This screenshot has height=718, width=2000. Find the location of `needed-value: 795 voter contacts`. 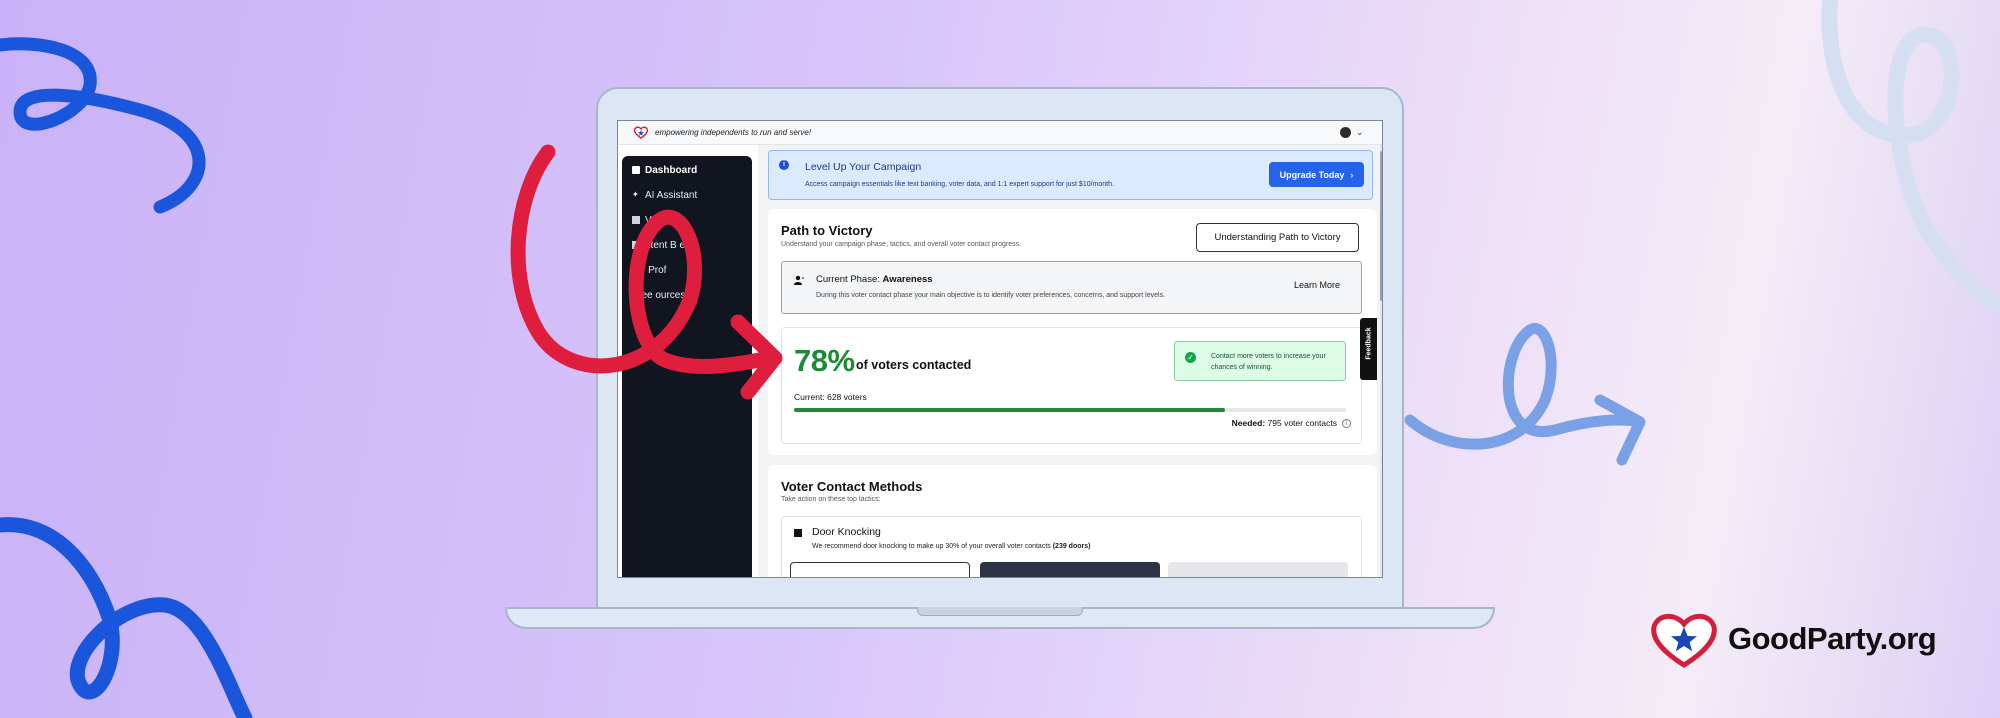

needed-value: 795 voter contacts is located at coordinates (1302, 423).